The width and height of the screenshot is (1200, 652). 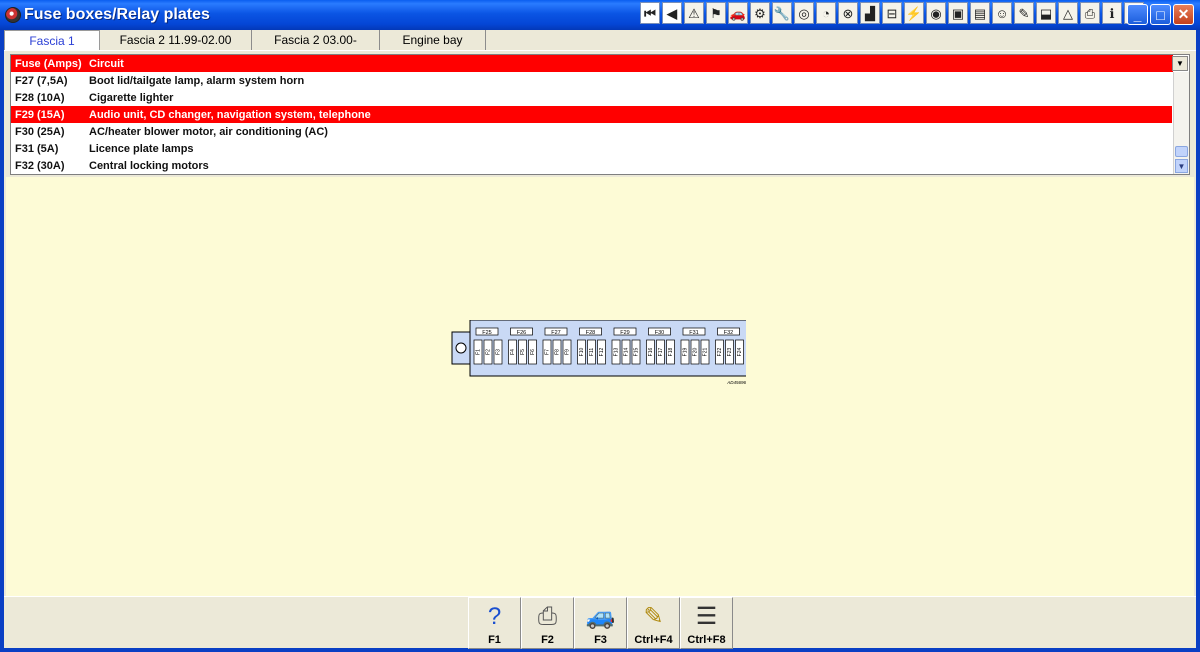 I want to click on warning-button: ⚠, so click(x=694, y=13).